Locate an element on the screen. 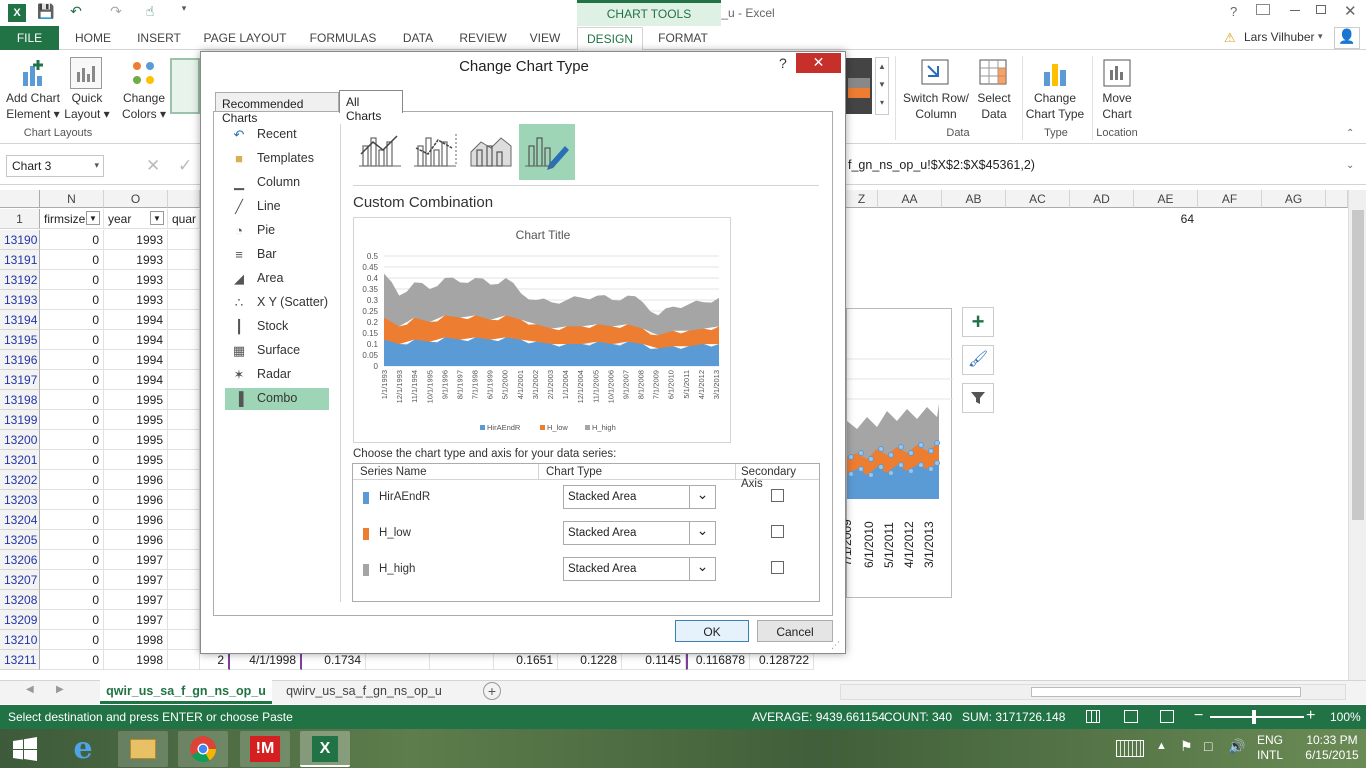 Image resolution: width=1366 pixels, height=770 pixels. chart-style-gallery-item is located at coordinates (185, 86).